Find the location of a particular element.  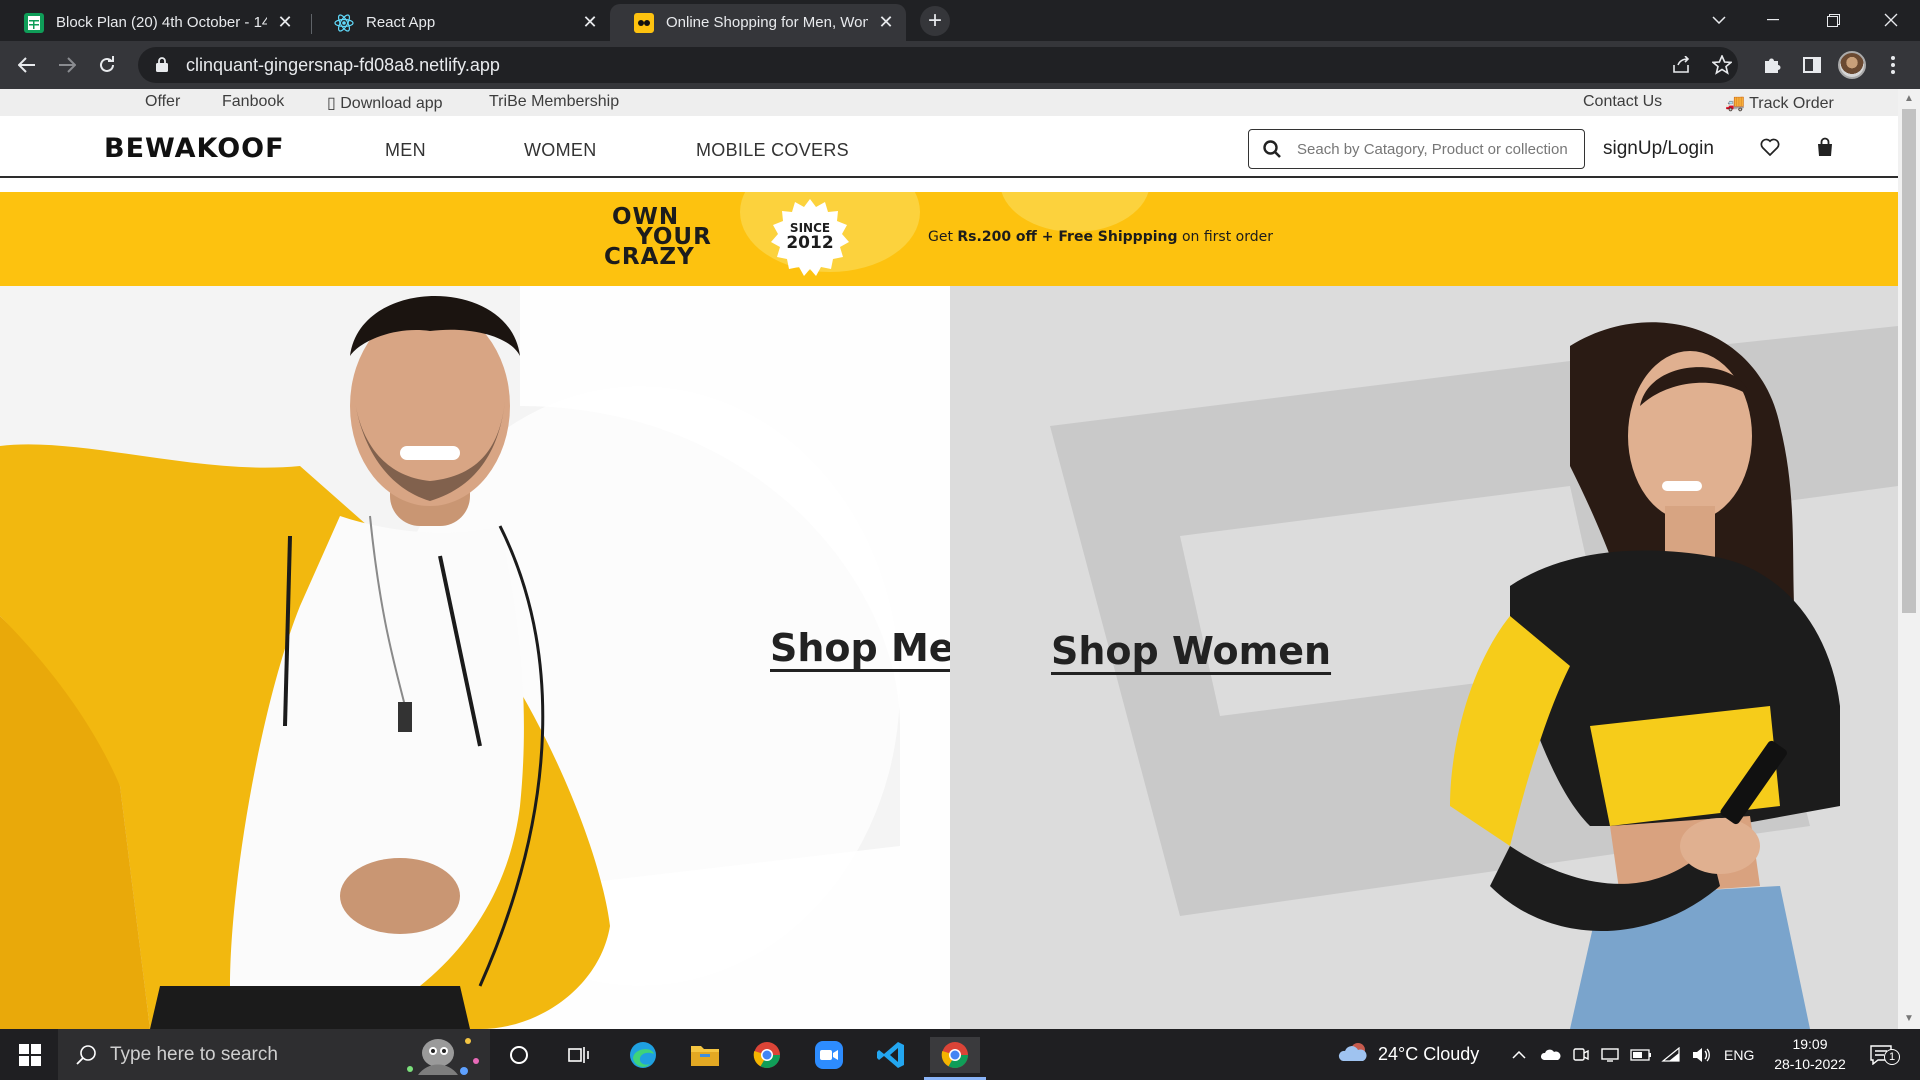

address-bar: clinquant-gingersnap-fd08a8.netlify.app is located at coordinates (938, 65).